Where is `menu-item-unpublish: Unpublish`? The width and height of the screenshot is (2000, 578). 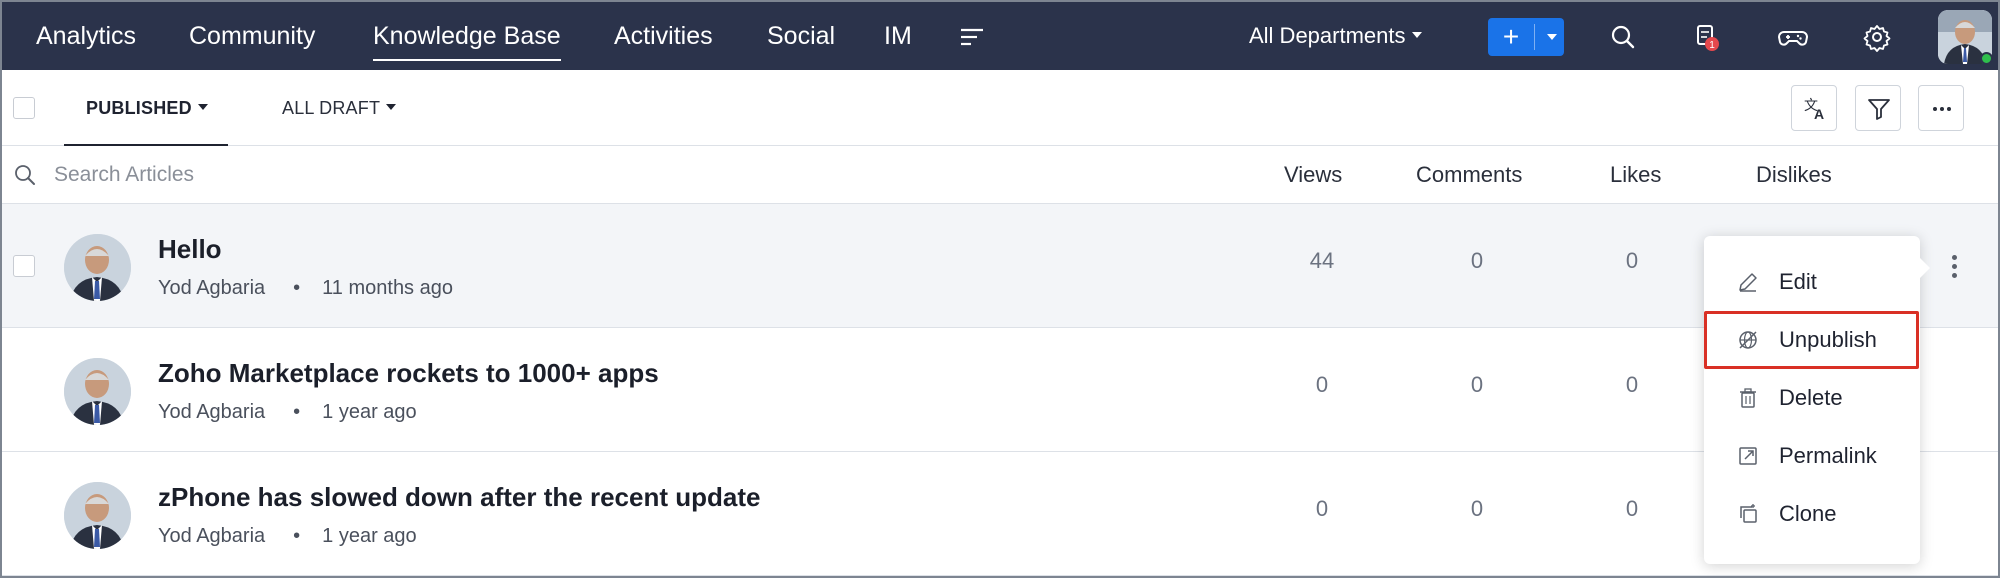 menu-item-unpublish: Unpublish is located at coordinates (1812, 340).